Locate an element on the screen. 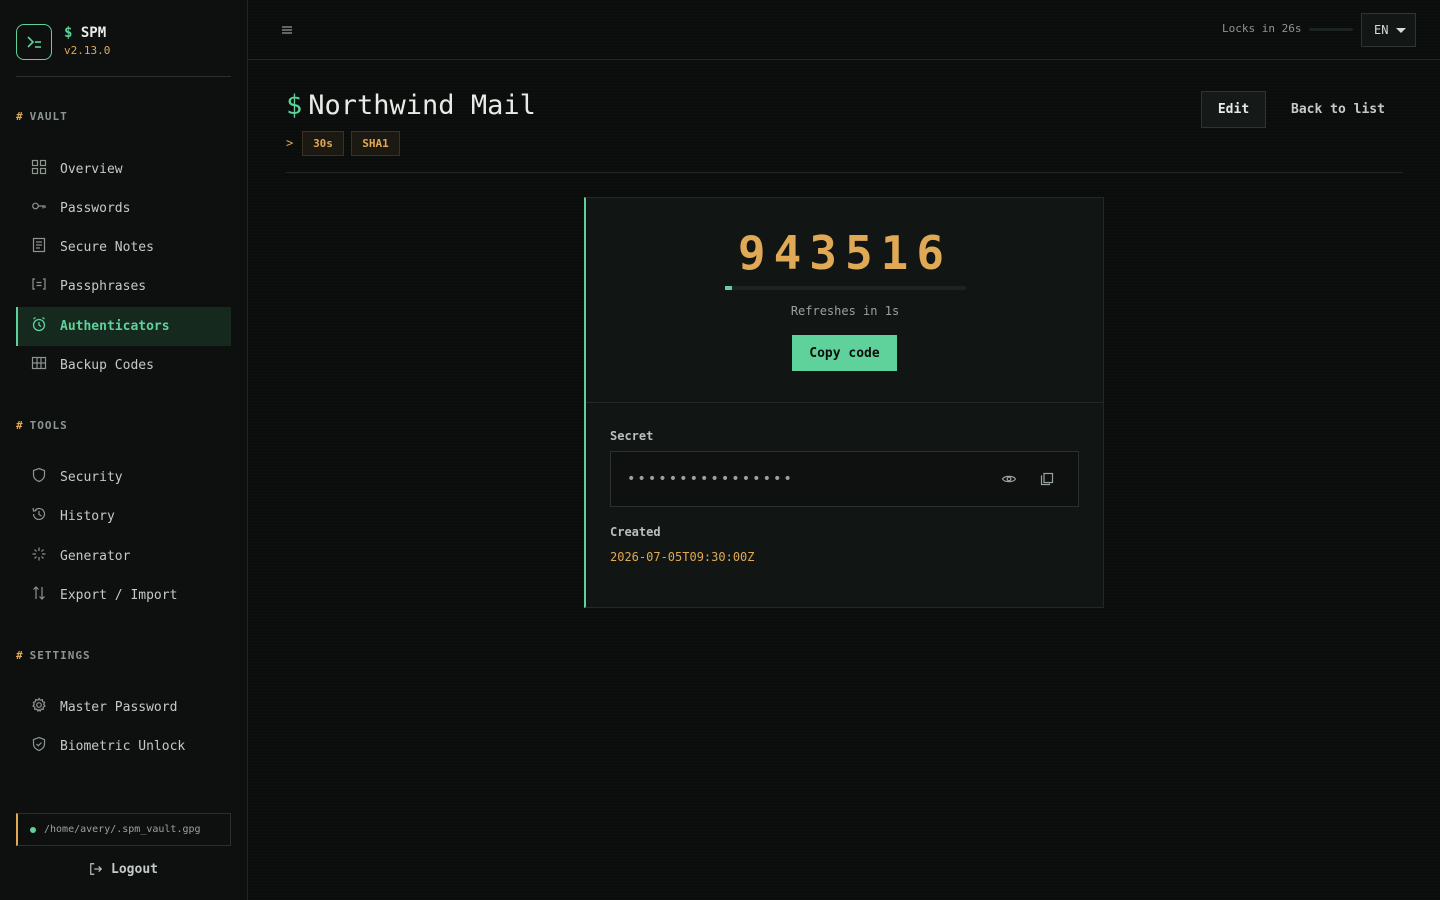 The width and height of the screenshot is (1440, 900). brand: $ SPM v2.13.0 is located at coordinates (123, 50).